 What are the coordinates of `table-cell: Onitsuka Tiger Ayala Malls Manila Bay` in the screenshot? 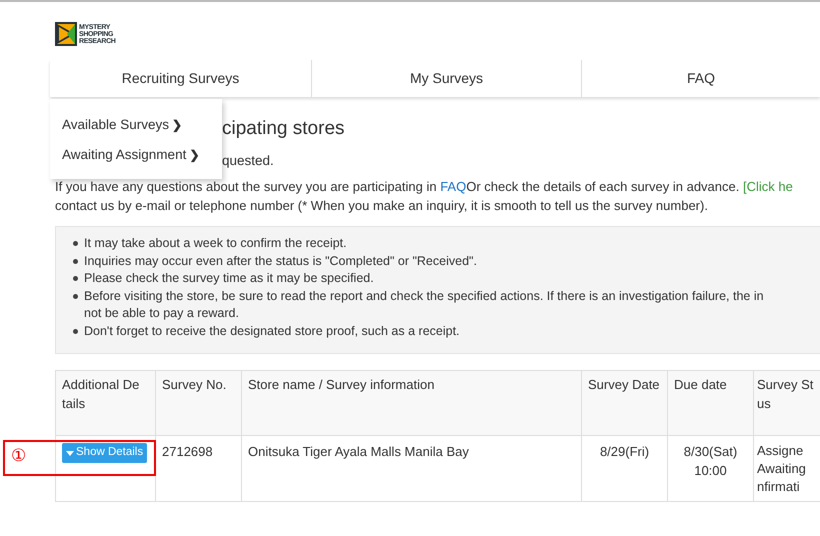 It's located at (412, 469).